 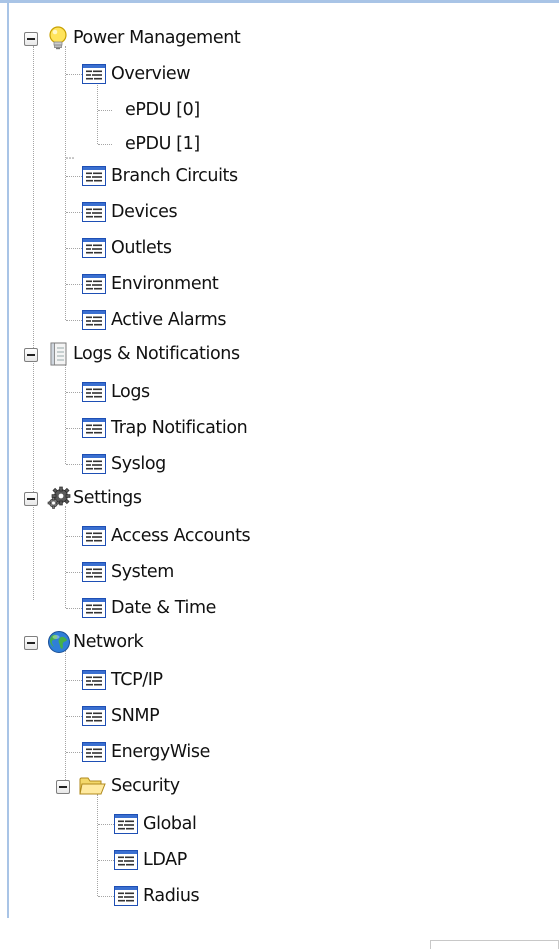 I want to click on tree-node-label: Date & Time, so click(x=164, y=608).